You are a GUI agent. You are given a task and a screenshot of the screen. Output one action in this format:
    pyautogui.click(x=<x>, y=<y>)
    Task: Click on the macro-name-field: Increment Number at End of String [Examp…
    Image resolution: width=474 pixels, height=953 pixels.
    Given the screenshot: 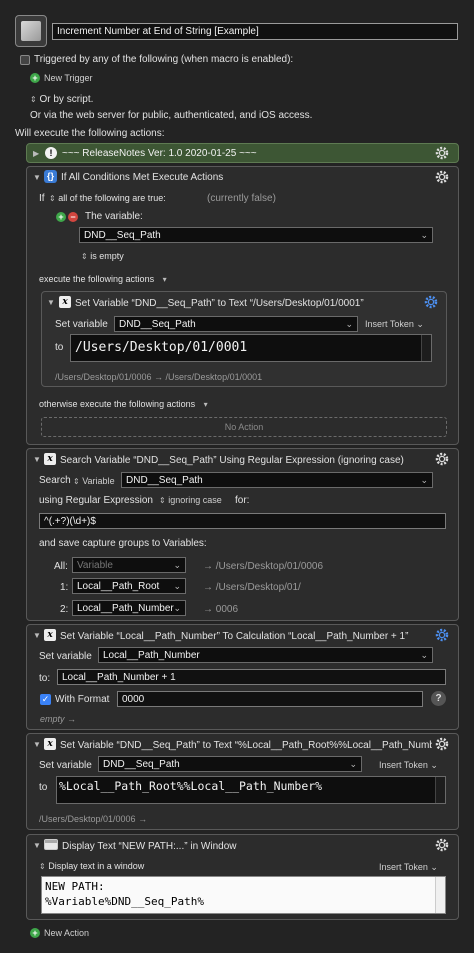 What is the action you would take?
    pyautogui.click(x=255, y=31)
    